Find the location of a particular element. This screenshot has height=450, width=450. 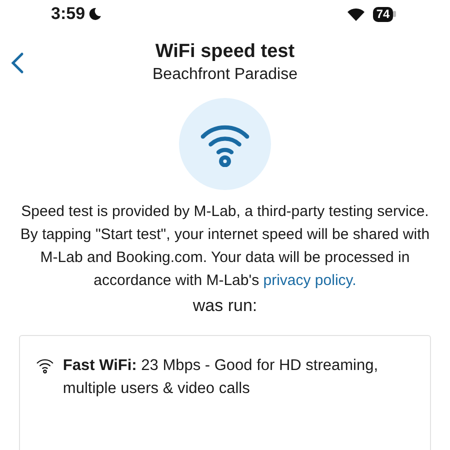

page-subtitle: Beachfront Paradise is located at coordinates (225, 75).